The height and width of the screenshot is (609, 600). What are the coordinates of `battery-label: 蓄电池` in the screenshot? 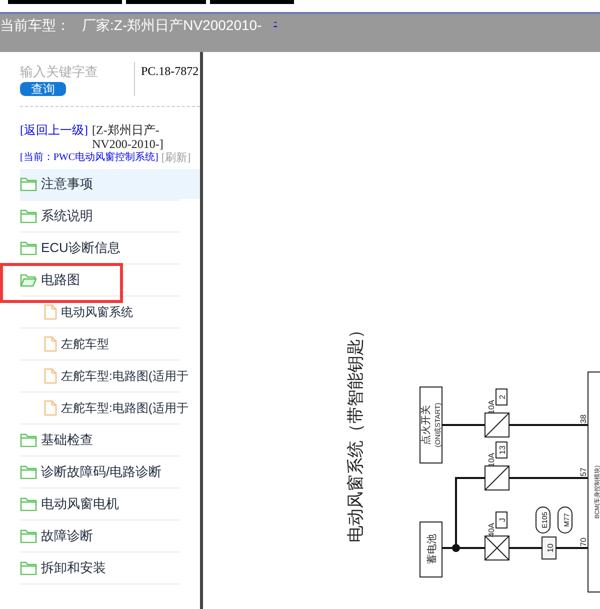 It's located at (432, 549).